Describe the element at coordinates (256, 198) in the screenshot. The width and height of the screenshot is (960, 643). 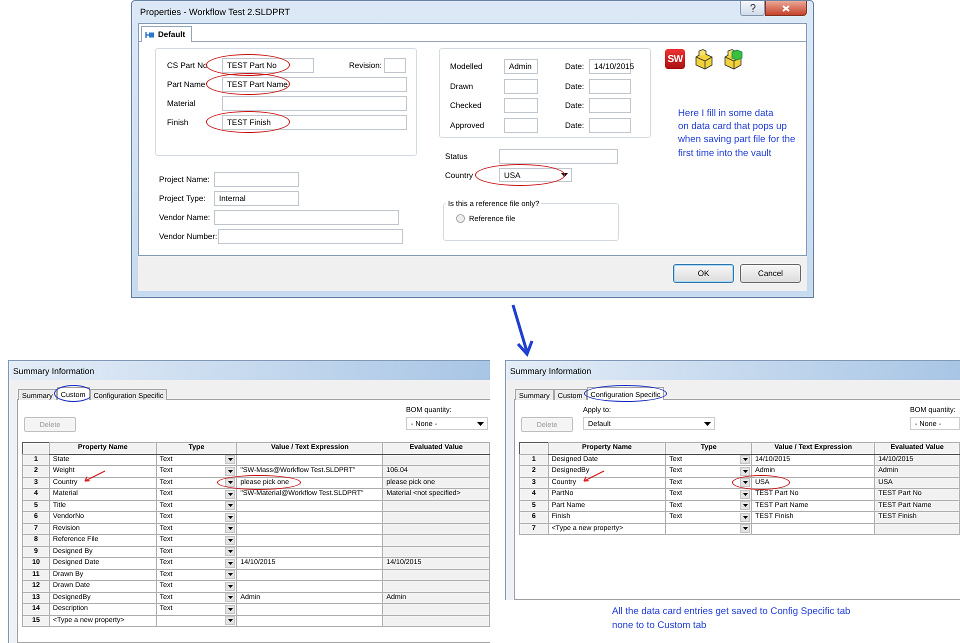
I see `text-field: Internal` at that location.